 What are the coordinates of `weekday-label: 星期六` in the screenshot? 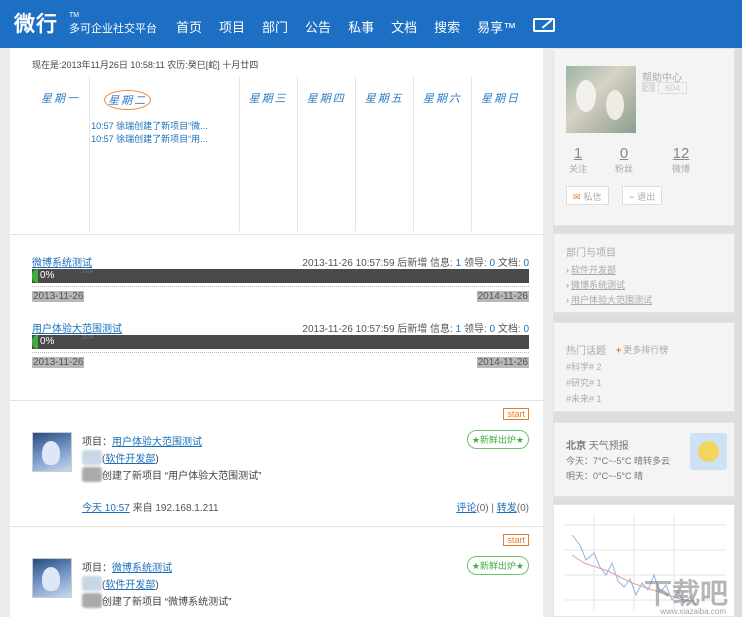 It's located at (442, 98).